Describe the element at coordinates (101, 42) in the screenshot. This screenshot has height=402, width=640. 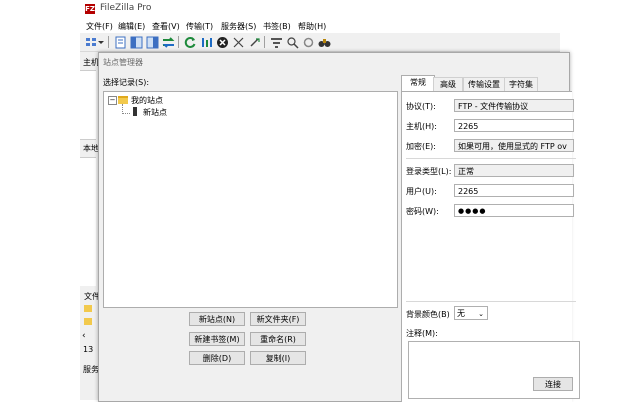
I see `chevron-down-icon` at that location.